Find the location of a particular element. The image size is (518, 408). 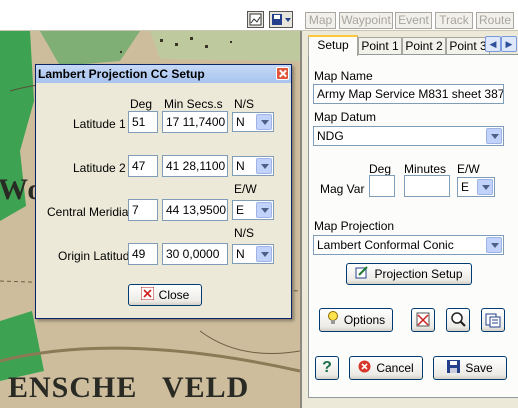

magvar-ew-value: E is located at coordinates (465, 187).